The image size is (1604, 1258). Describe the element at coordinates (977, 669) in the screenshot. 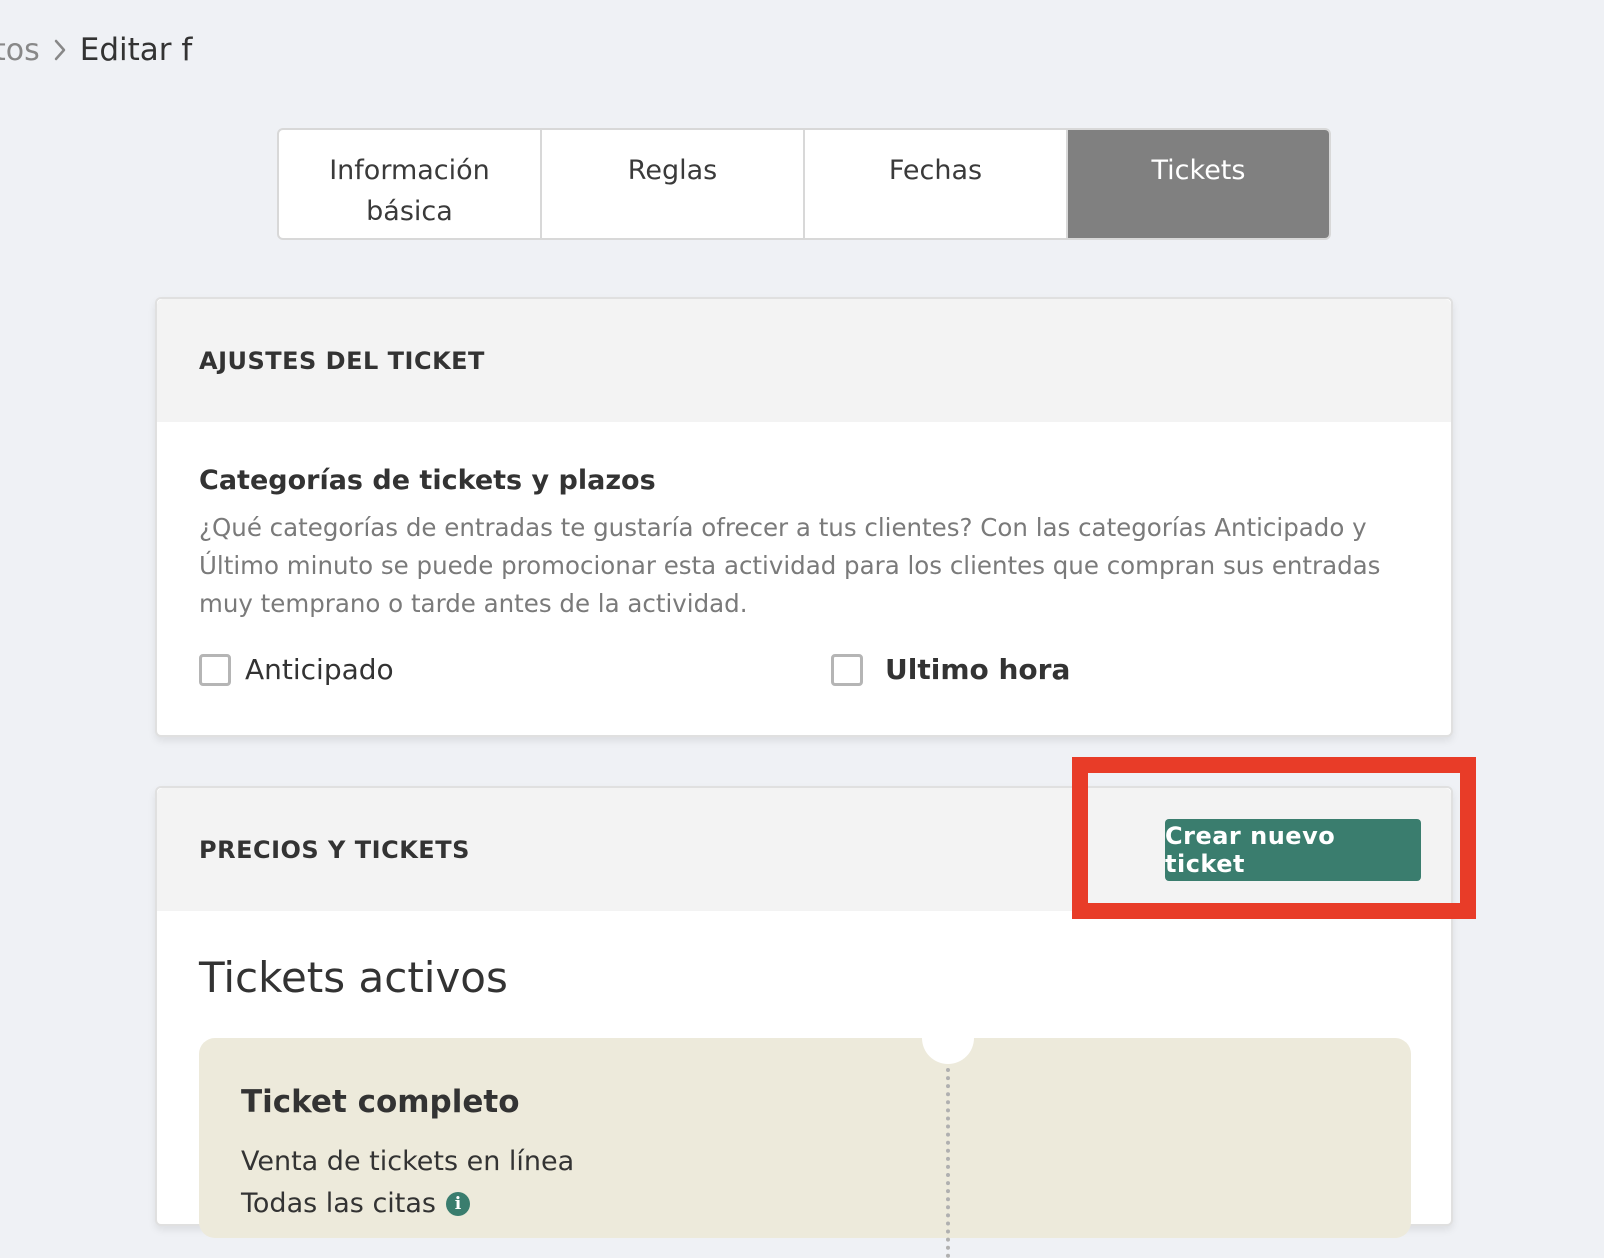

I see `checkbox-label: Ultimo hora` at that location.